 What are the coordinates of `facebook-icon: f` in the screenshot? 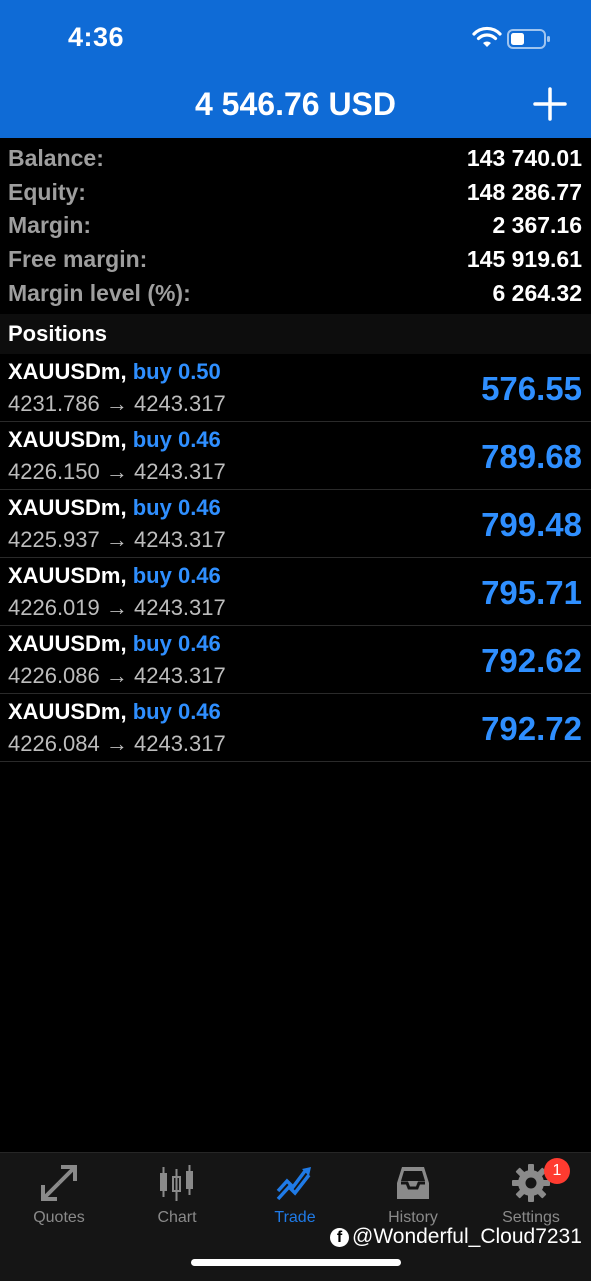 It's located at (339, 1237).